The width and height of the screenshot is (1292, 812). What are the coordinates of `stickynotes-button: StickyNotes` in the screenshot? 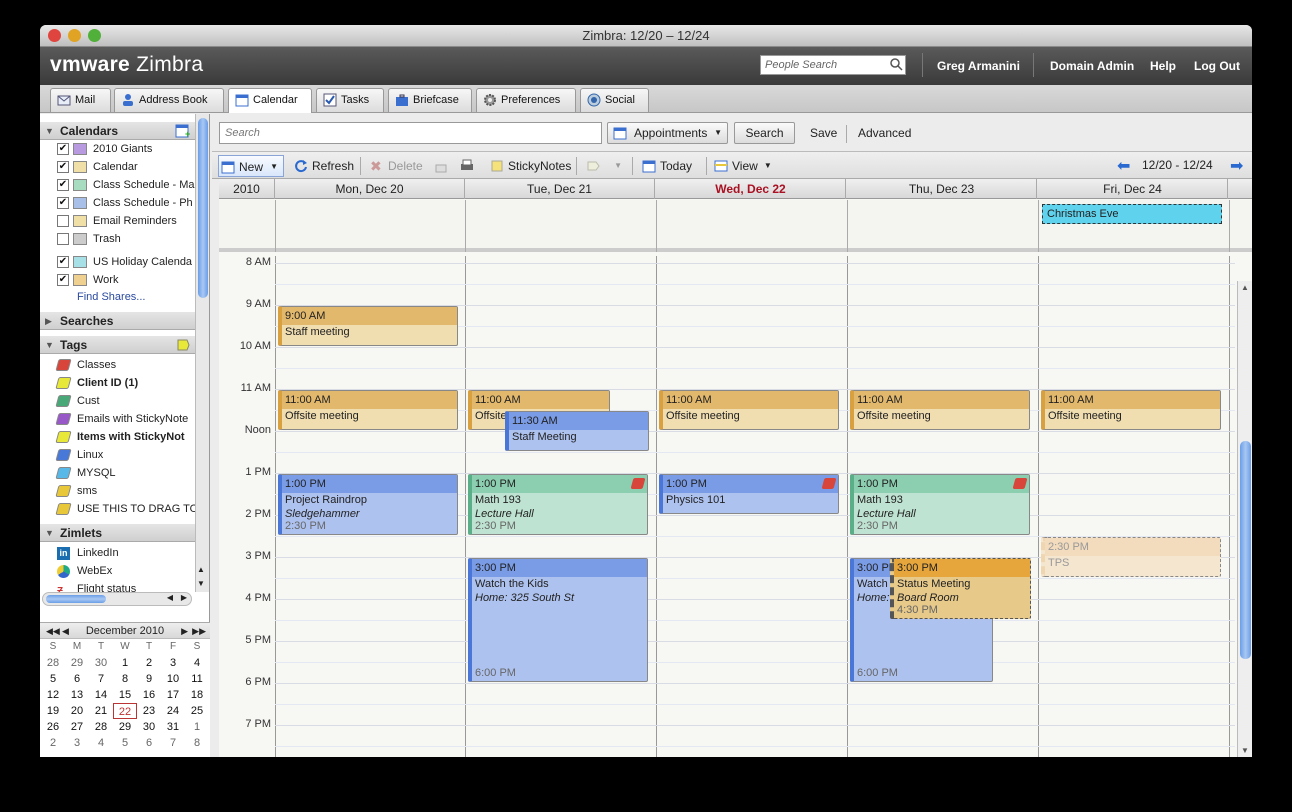 It's located at (529, 166).